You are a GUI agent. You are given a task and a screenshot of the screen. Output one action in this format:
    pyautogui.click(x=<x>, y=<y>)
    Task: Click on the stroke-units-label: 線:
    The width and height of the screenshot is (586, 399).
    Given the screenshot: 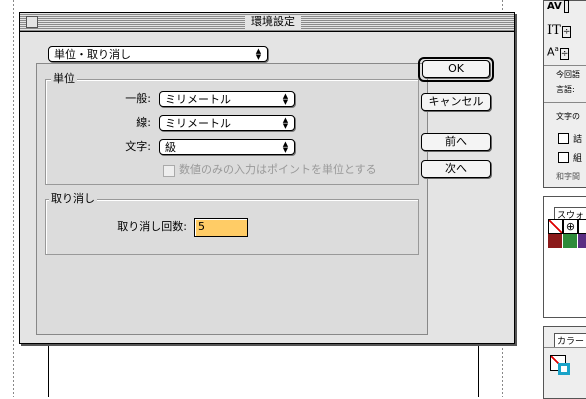 What is the action you would take?
    pyautogui.click(x=143, y=122)
    